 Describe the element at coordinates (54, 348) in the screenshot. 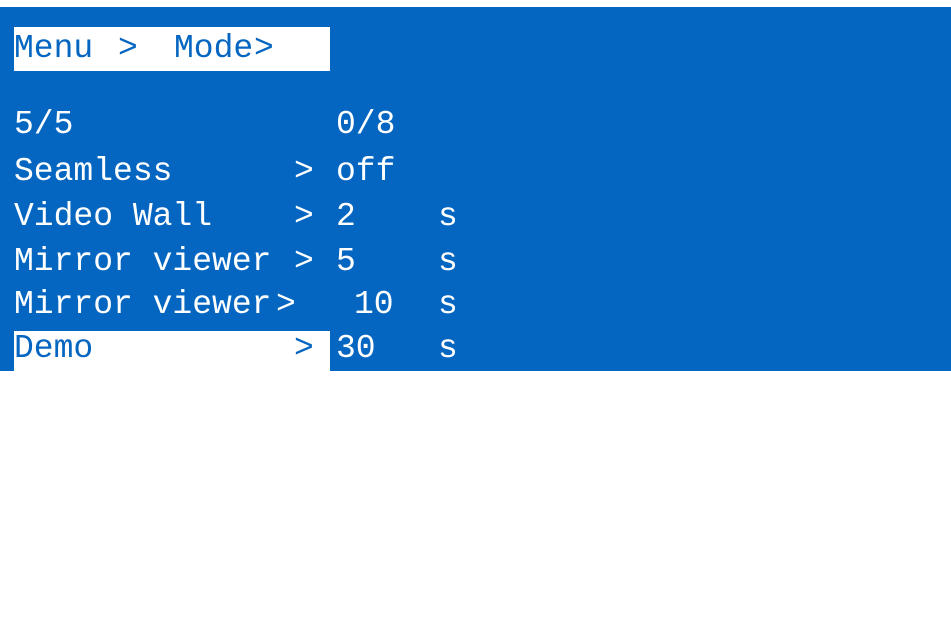

I see `menu-item-label: Demo` at that location.